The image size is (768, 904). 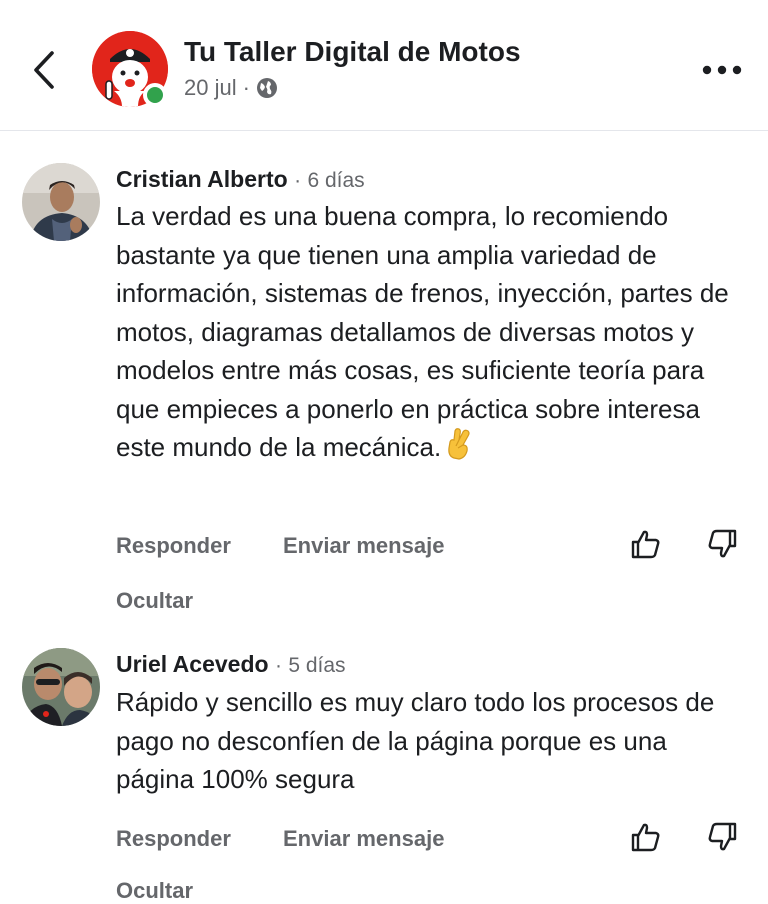 I want to click on online-status-dot, so click(x=155, y=95).